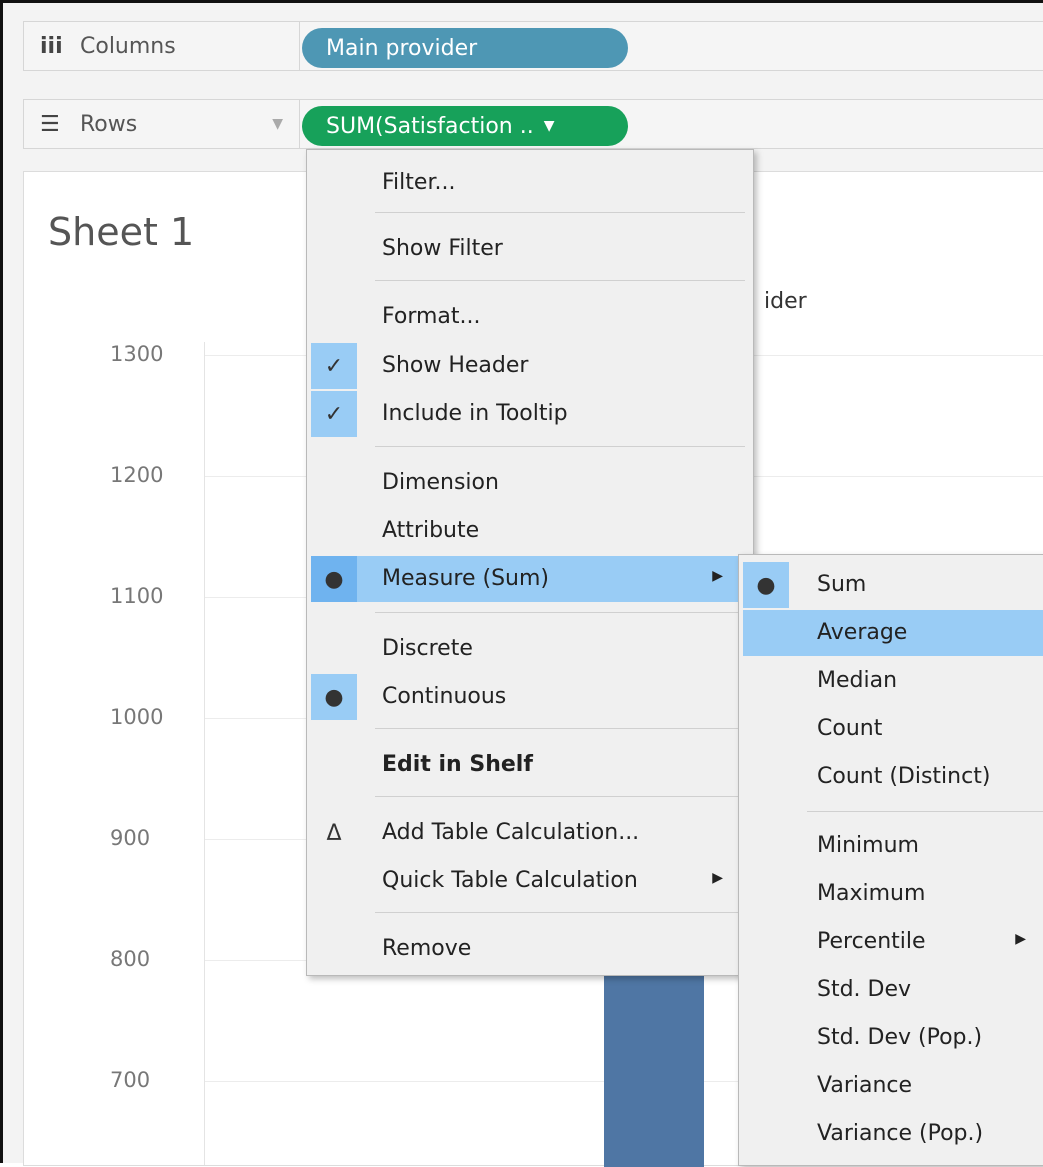  I want to click on menu-item-measure: ● Measure (Sum) ▶, so click(532, 579).